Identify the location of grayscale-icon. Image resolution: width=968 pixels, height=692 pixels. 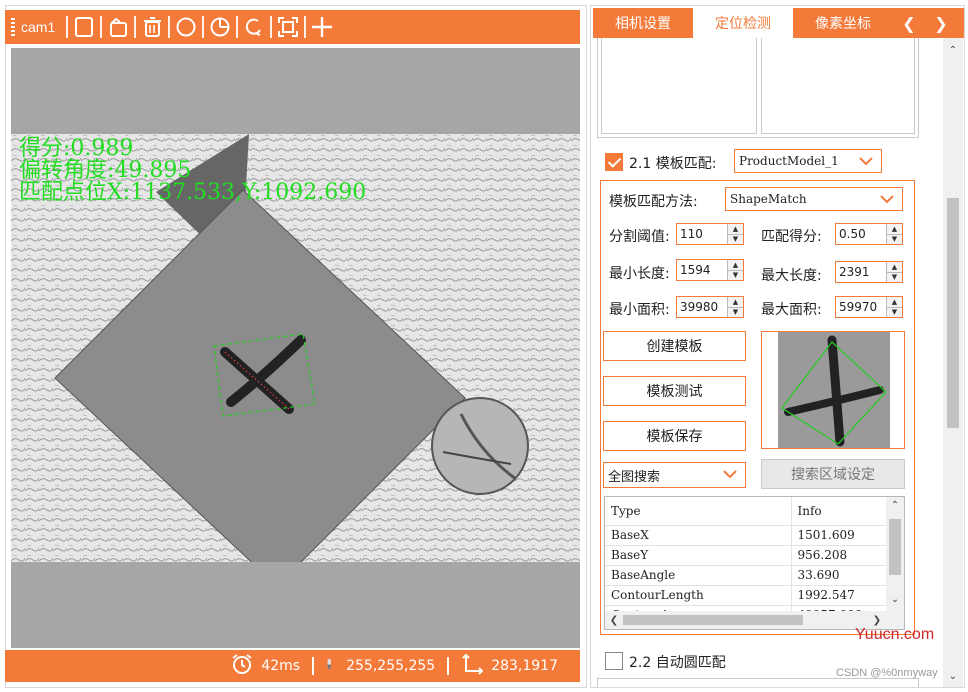
(332, 666).